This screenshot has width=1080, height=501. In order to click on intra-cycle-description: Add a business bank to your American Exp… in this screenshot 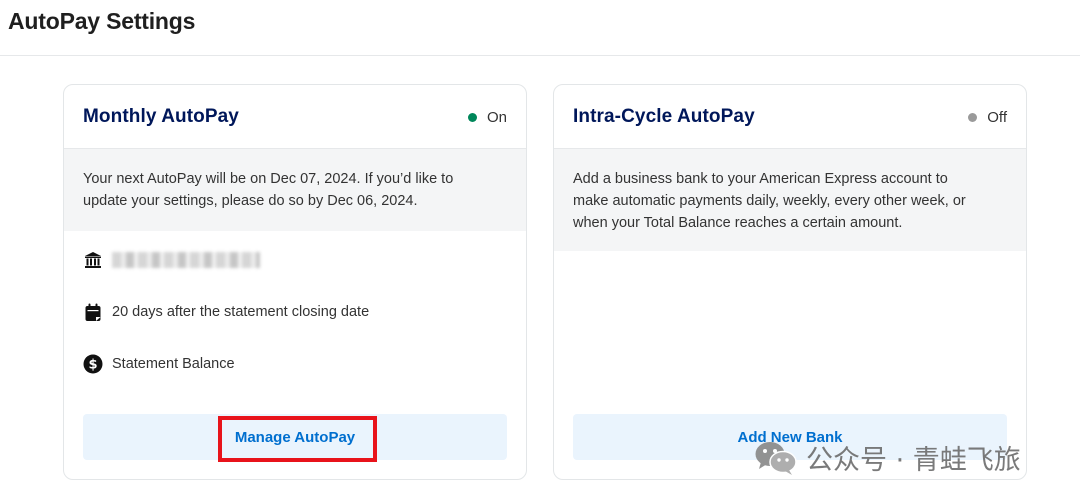, I will do `click(790, 200)`.